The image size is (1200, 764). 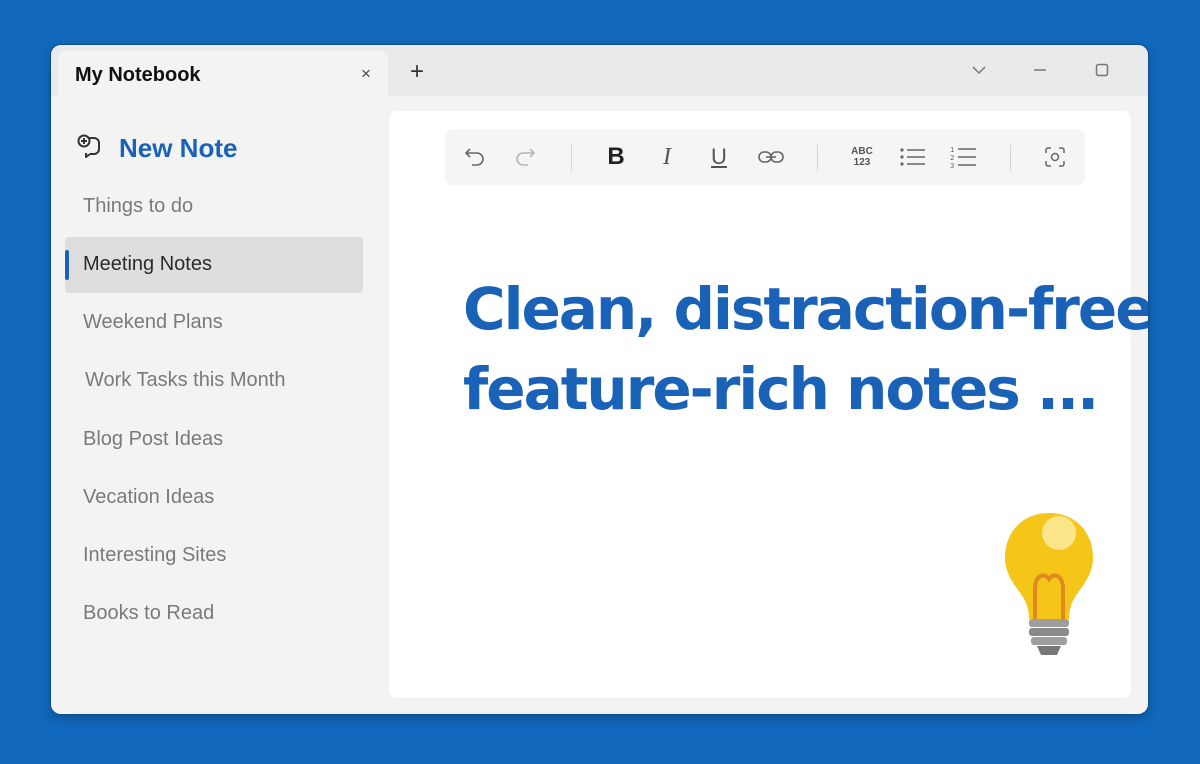 I want to click on italic-icon: I, so click(x=667, y=157).